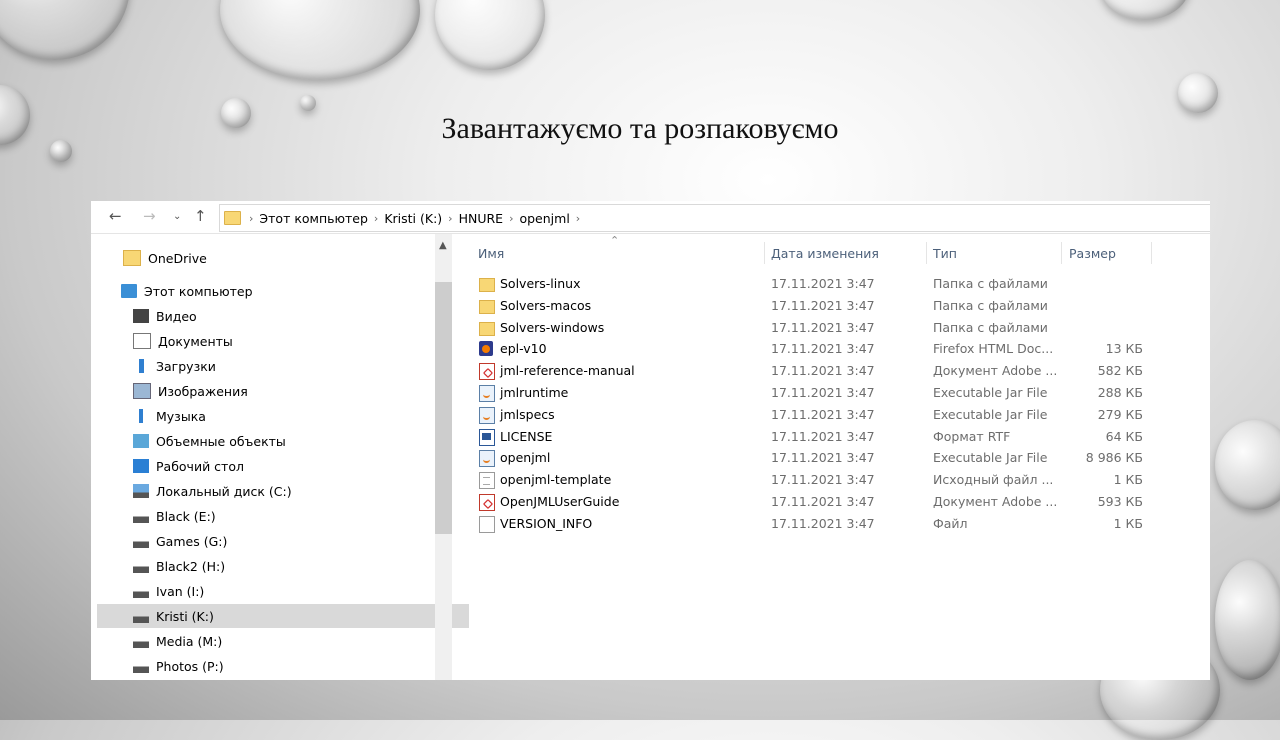  Describe the element at coordinates (487, 481) in the screenshot. I see `txt-file-icon` at that location.